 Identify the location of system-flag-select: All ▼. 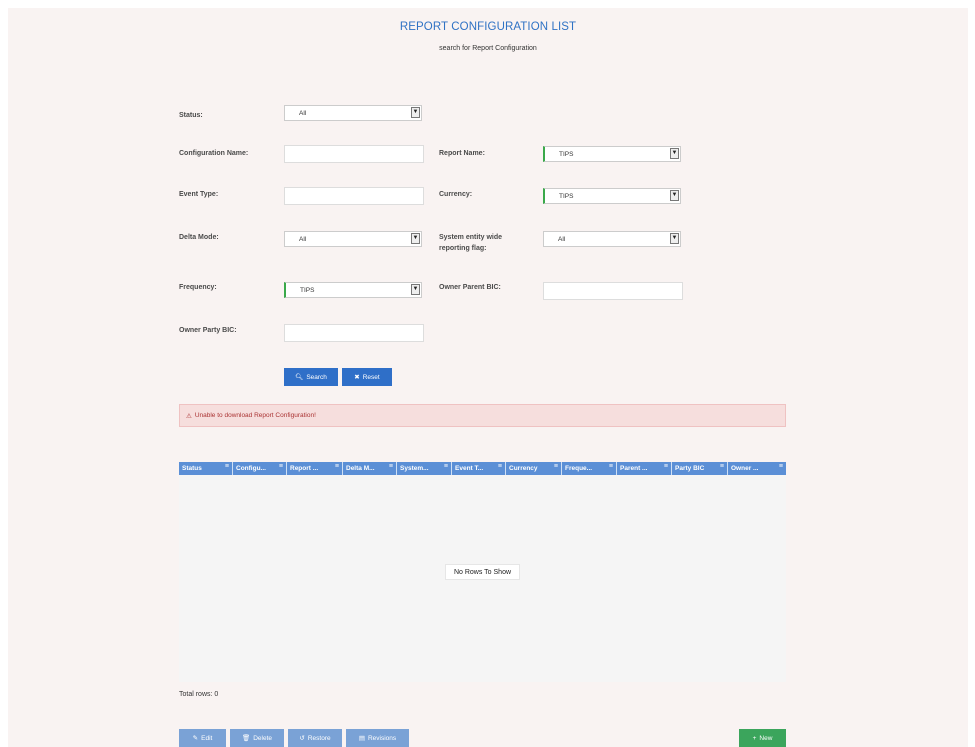
(612, 239).